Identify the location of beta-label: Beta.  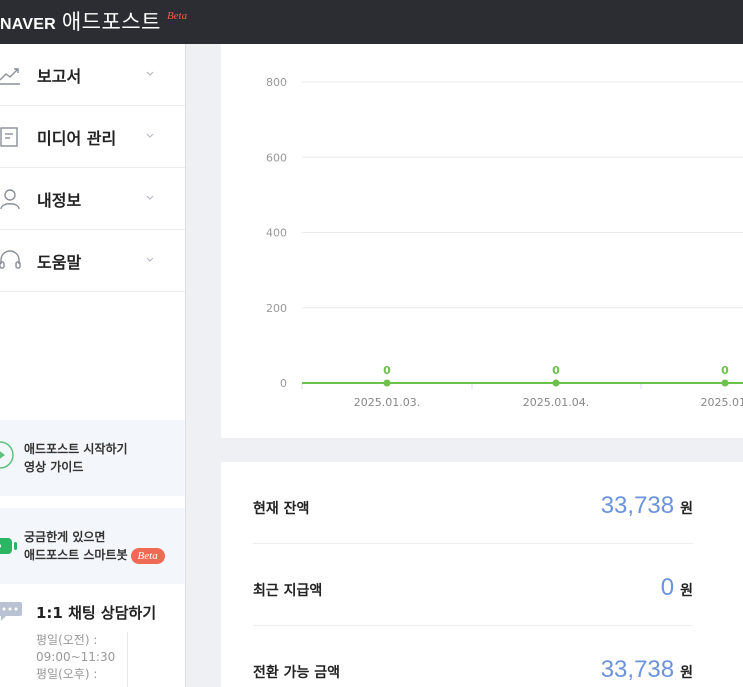
(177, 16).